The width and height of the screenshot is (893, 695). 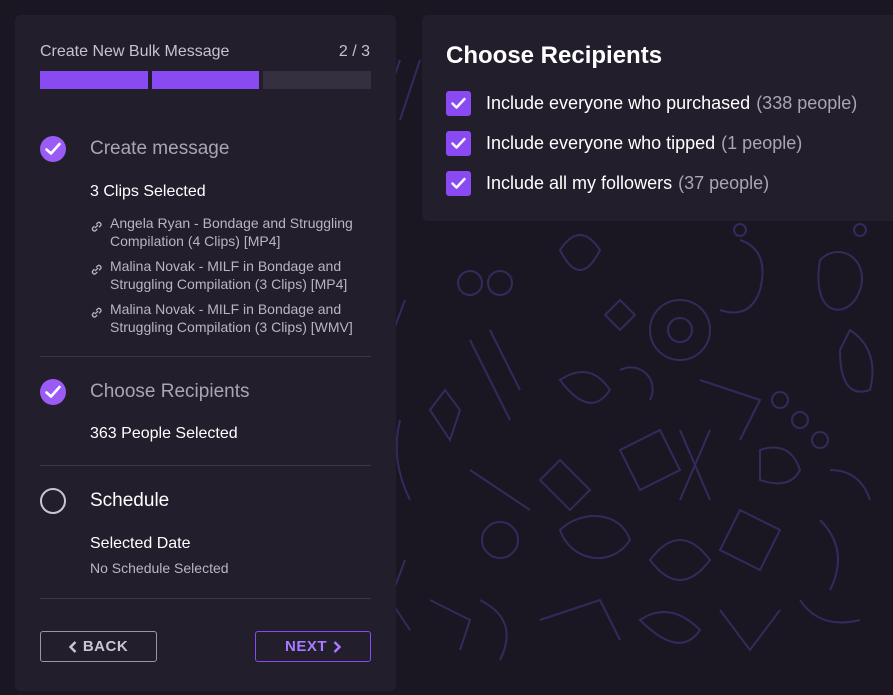 What do you see at coordinates (337, 646) in the screenshot?
I see `chevron-right-icon` at bounding box center [337, 646].